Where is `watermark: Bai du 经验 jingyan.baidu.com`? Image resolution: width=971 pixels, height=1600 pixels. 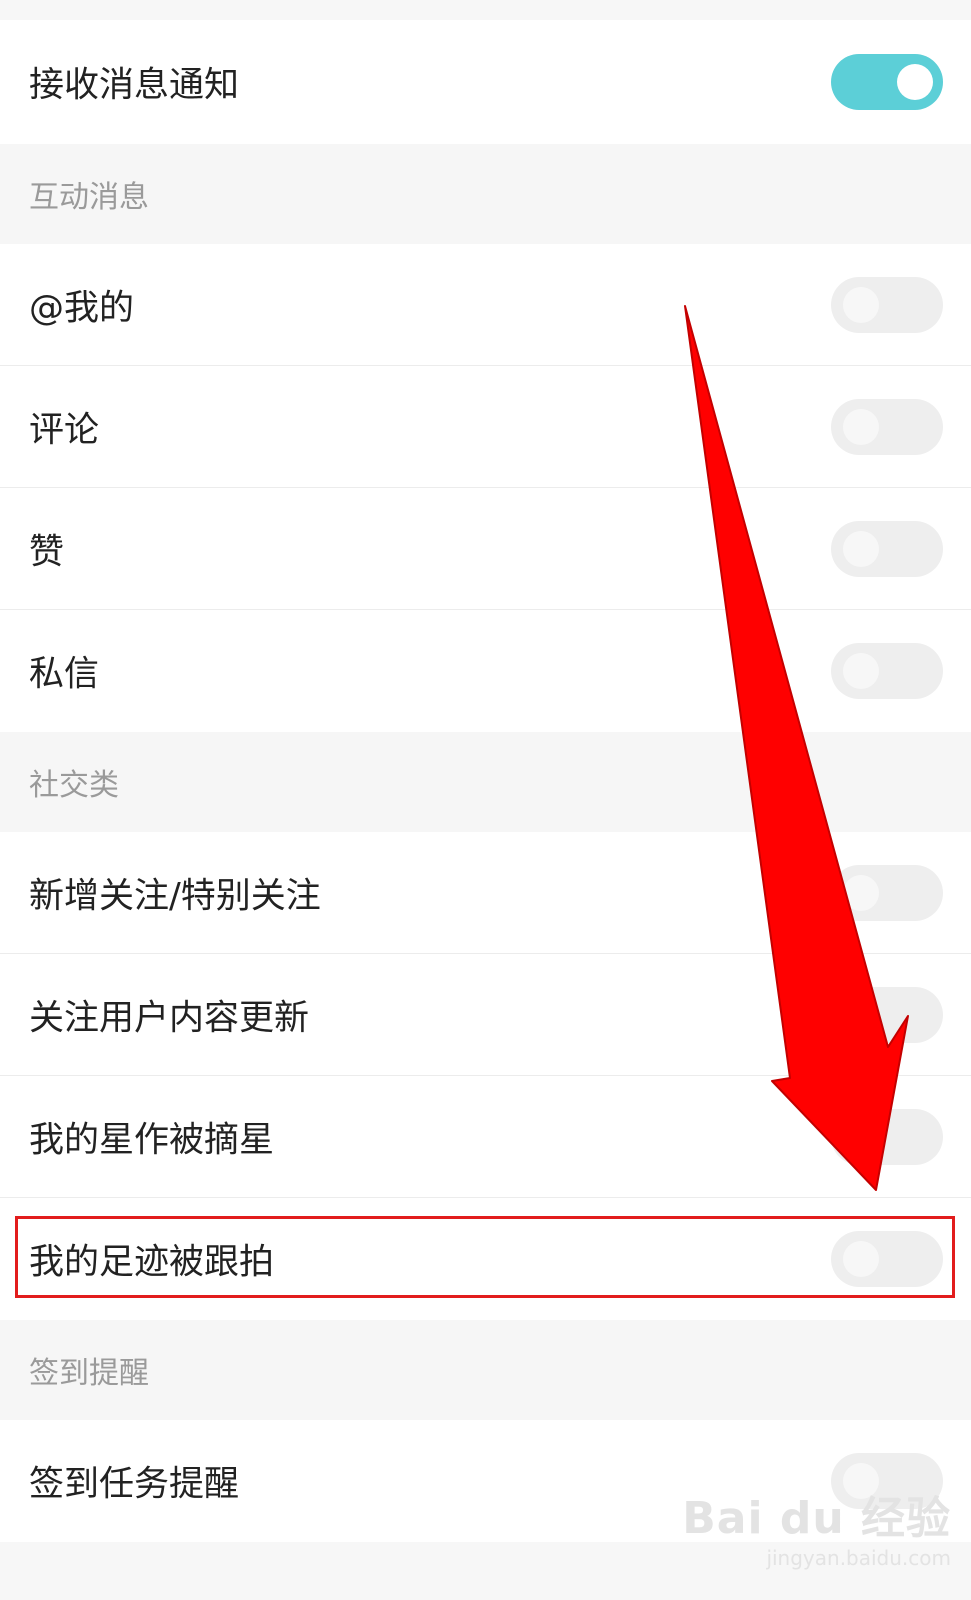 watermark: Bai du 经验 jingyan.baidu.com is located at coordinates (816, 1526).